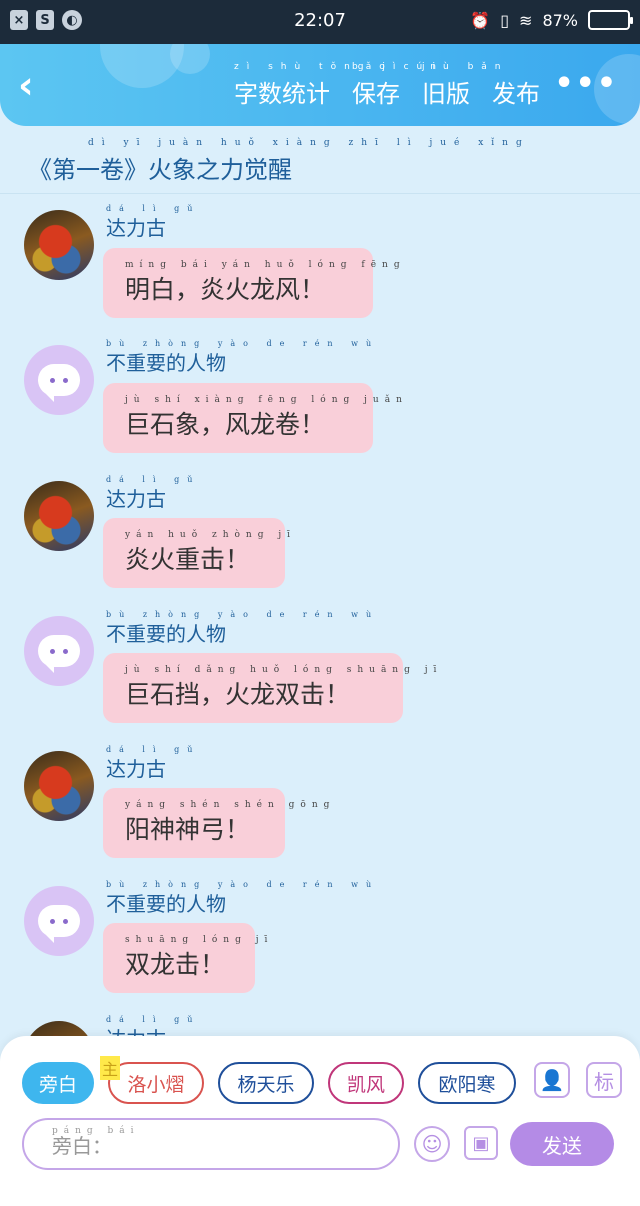  What do you see at coordinates (560, 20) in the screenshot?
I see `battery-percent: 87%` at bounding box center [560, 20].